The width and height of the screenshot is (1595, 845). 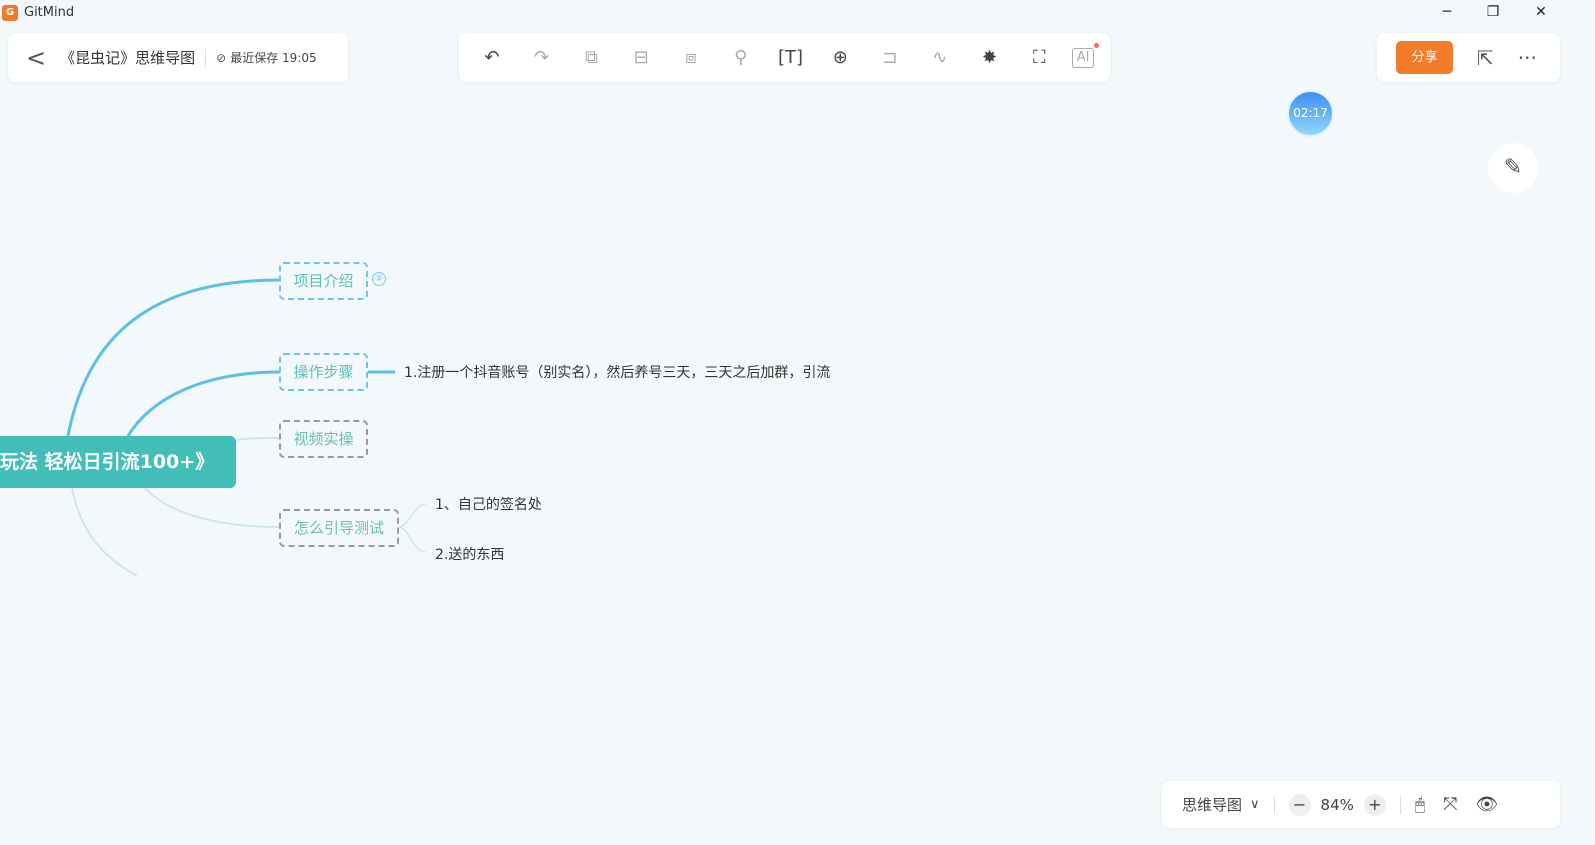 What do you see at coordinates (323, 281) in the screenshot?
I see `node-project-intro: 项目介绍` at bounding box center [323, 281].